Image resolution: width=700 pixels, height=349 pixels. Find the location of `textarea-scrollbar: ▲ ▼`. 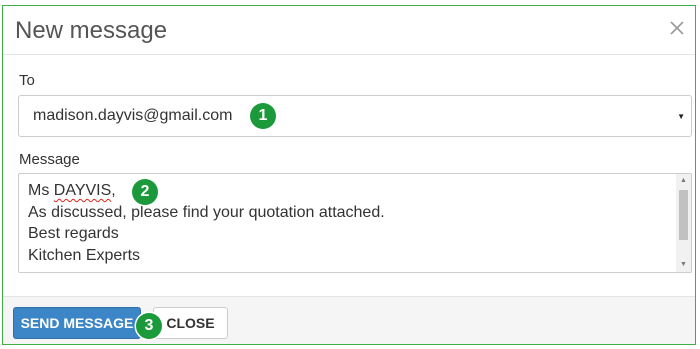

textarea-scrollbar: ▲ ▼ is located at coordinates (683, 223).